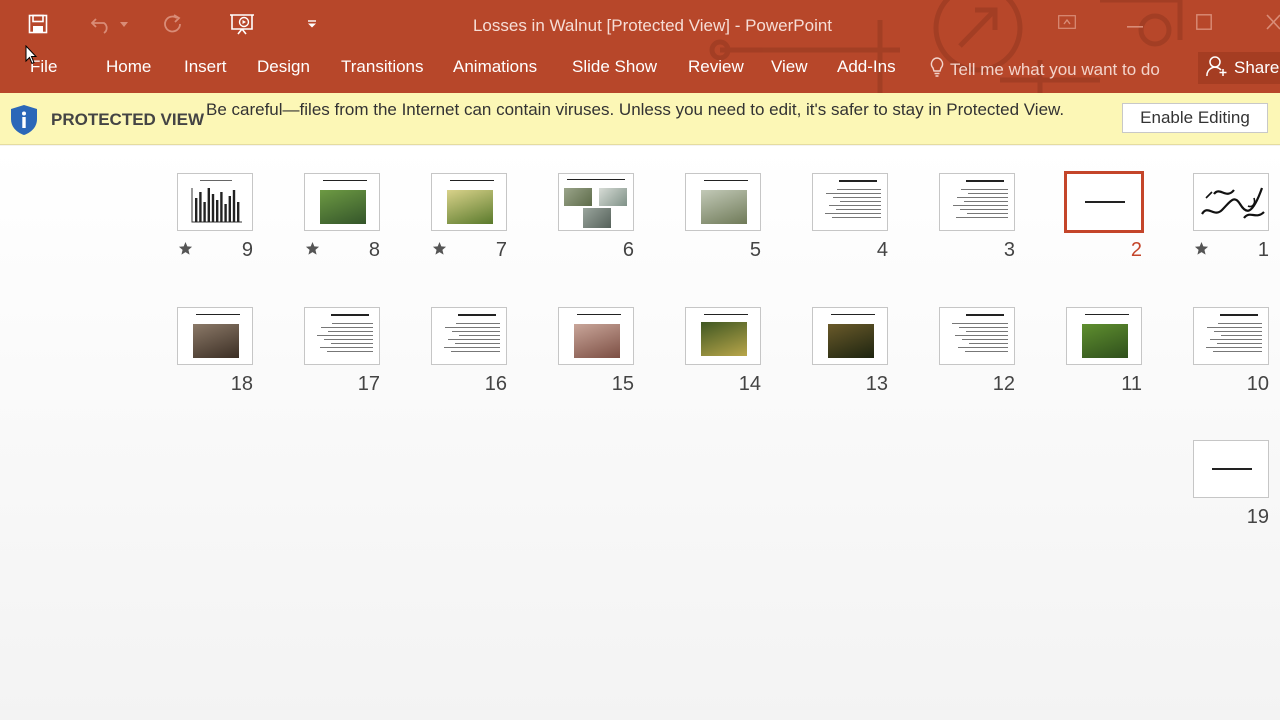  Describe the element at coordinates (495, 384) in the screenshot. I see `slide-number: 16` at that location.